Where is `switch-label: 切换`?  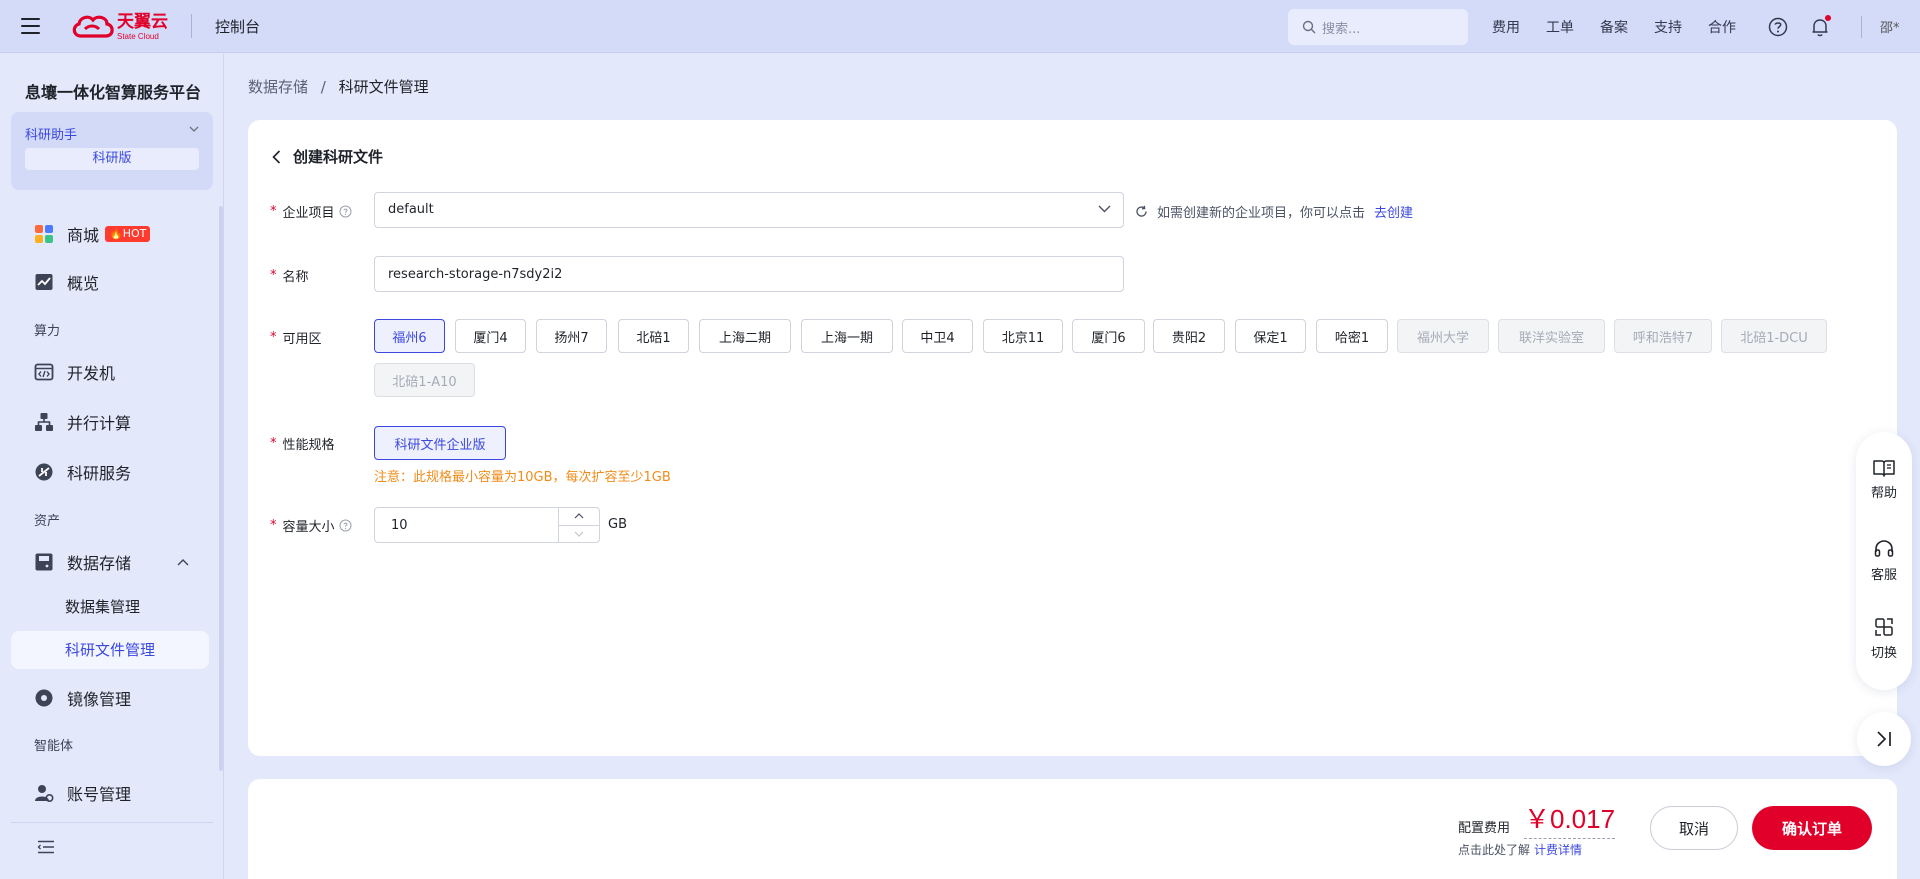
switch-label: 切换 is located at coordinates (1883, 653).